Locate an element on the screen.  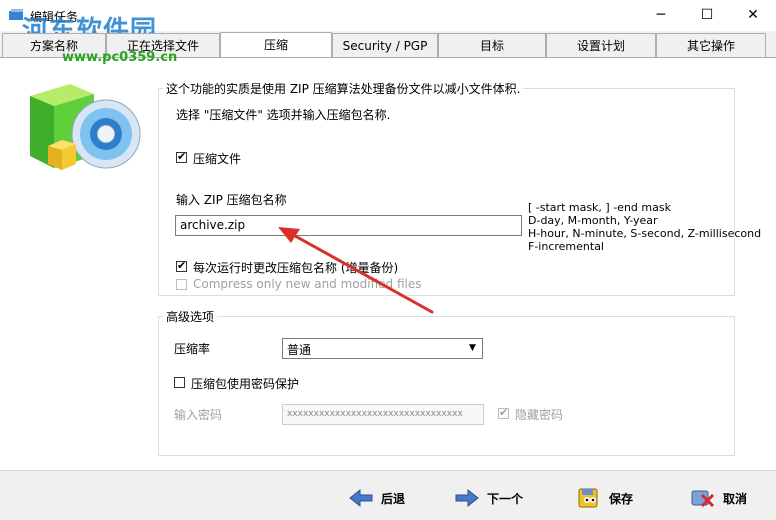
compression-ratio-select: 普通 ▼ is located at coordinates (382, 348).